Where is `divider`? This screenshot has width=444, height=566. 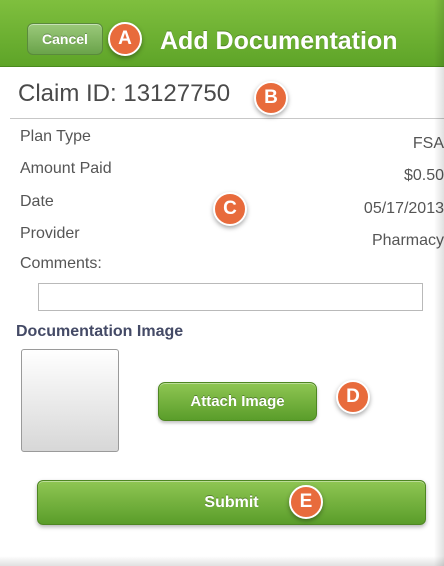 divider is located at coordinates (227, 118).